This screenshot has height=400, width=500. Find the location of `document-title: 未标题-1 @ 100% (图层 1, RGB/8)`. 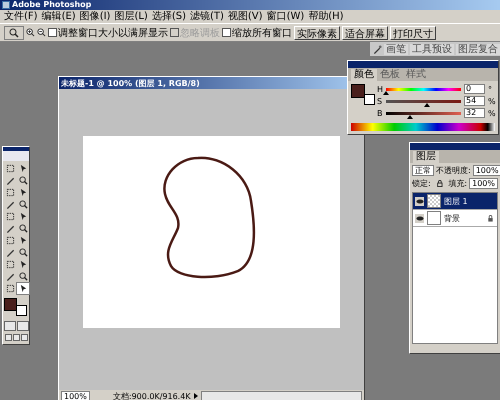

document-title: 未标题-1 @ 100% (图层 1, RGB/8) is located at coordinates (130, 83).